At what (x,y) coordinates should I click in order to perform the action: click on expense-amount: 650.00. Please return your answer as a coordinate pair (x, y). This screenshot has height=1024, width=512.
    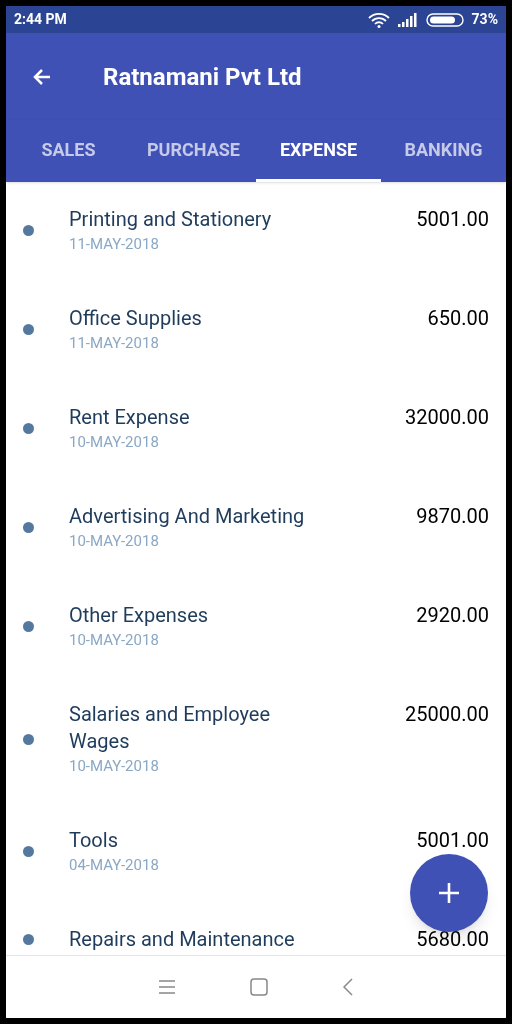
    Looking at the image, I should click on (458, 318).